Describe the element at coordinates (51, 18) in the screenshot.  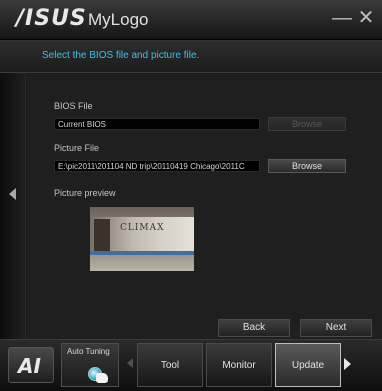
I see `asus-logo: /ISUS` at that location.